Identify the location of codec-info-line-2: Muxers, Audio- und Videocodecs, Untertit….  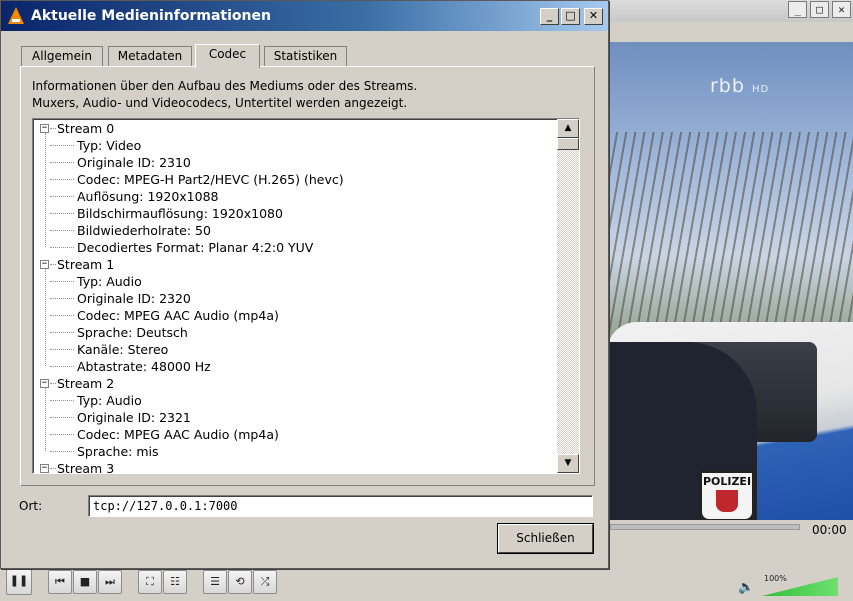
(220, 103).